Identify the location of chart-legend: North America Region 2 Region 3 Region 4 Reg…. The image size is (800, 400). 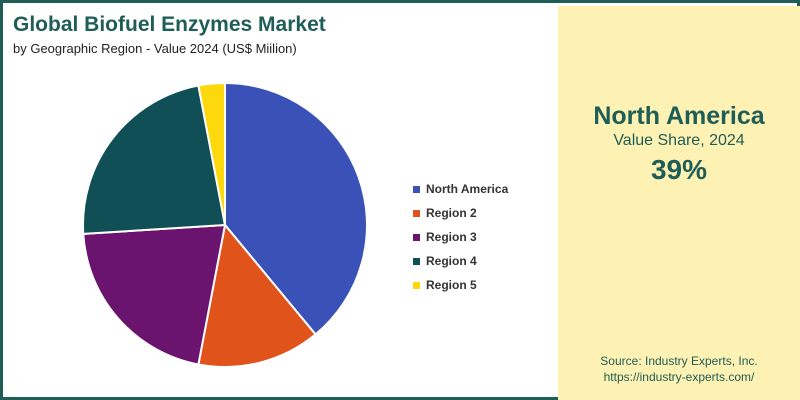
(460, 237).